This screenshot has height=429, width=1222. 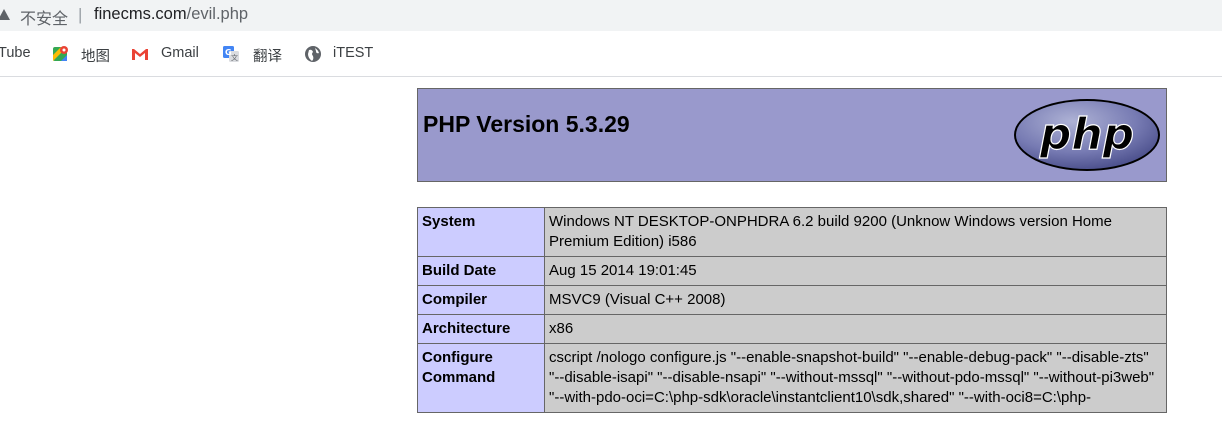 I want to click on warning-icon, so click(x=5, y=14).